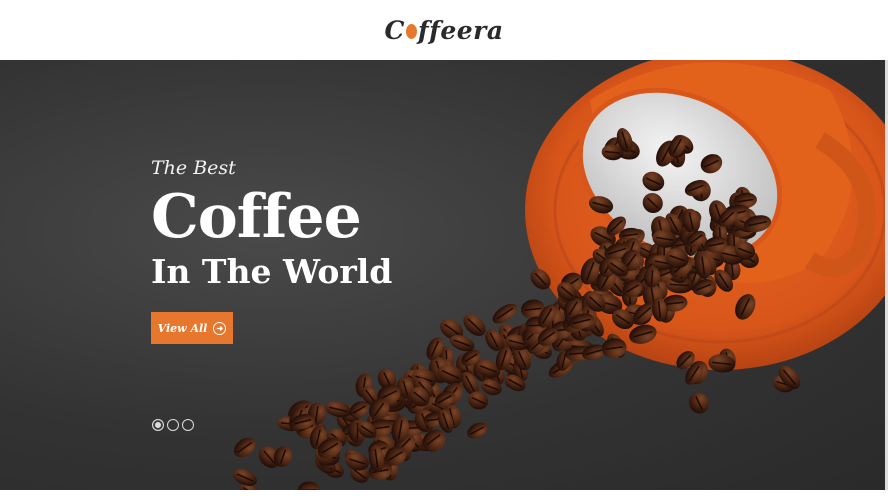 The image size is (888, 496). I want to click on coffee-bean, so click(308, 485).